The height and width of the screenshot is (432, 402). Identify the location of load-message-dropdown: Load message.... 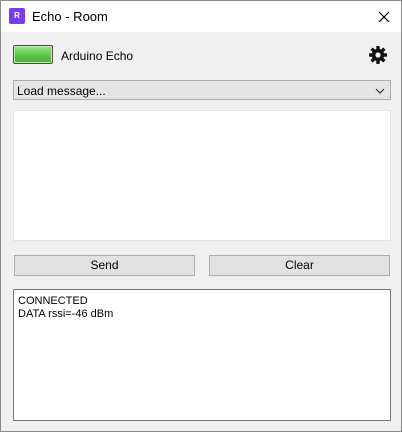
(202, 90).